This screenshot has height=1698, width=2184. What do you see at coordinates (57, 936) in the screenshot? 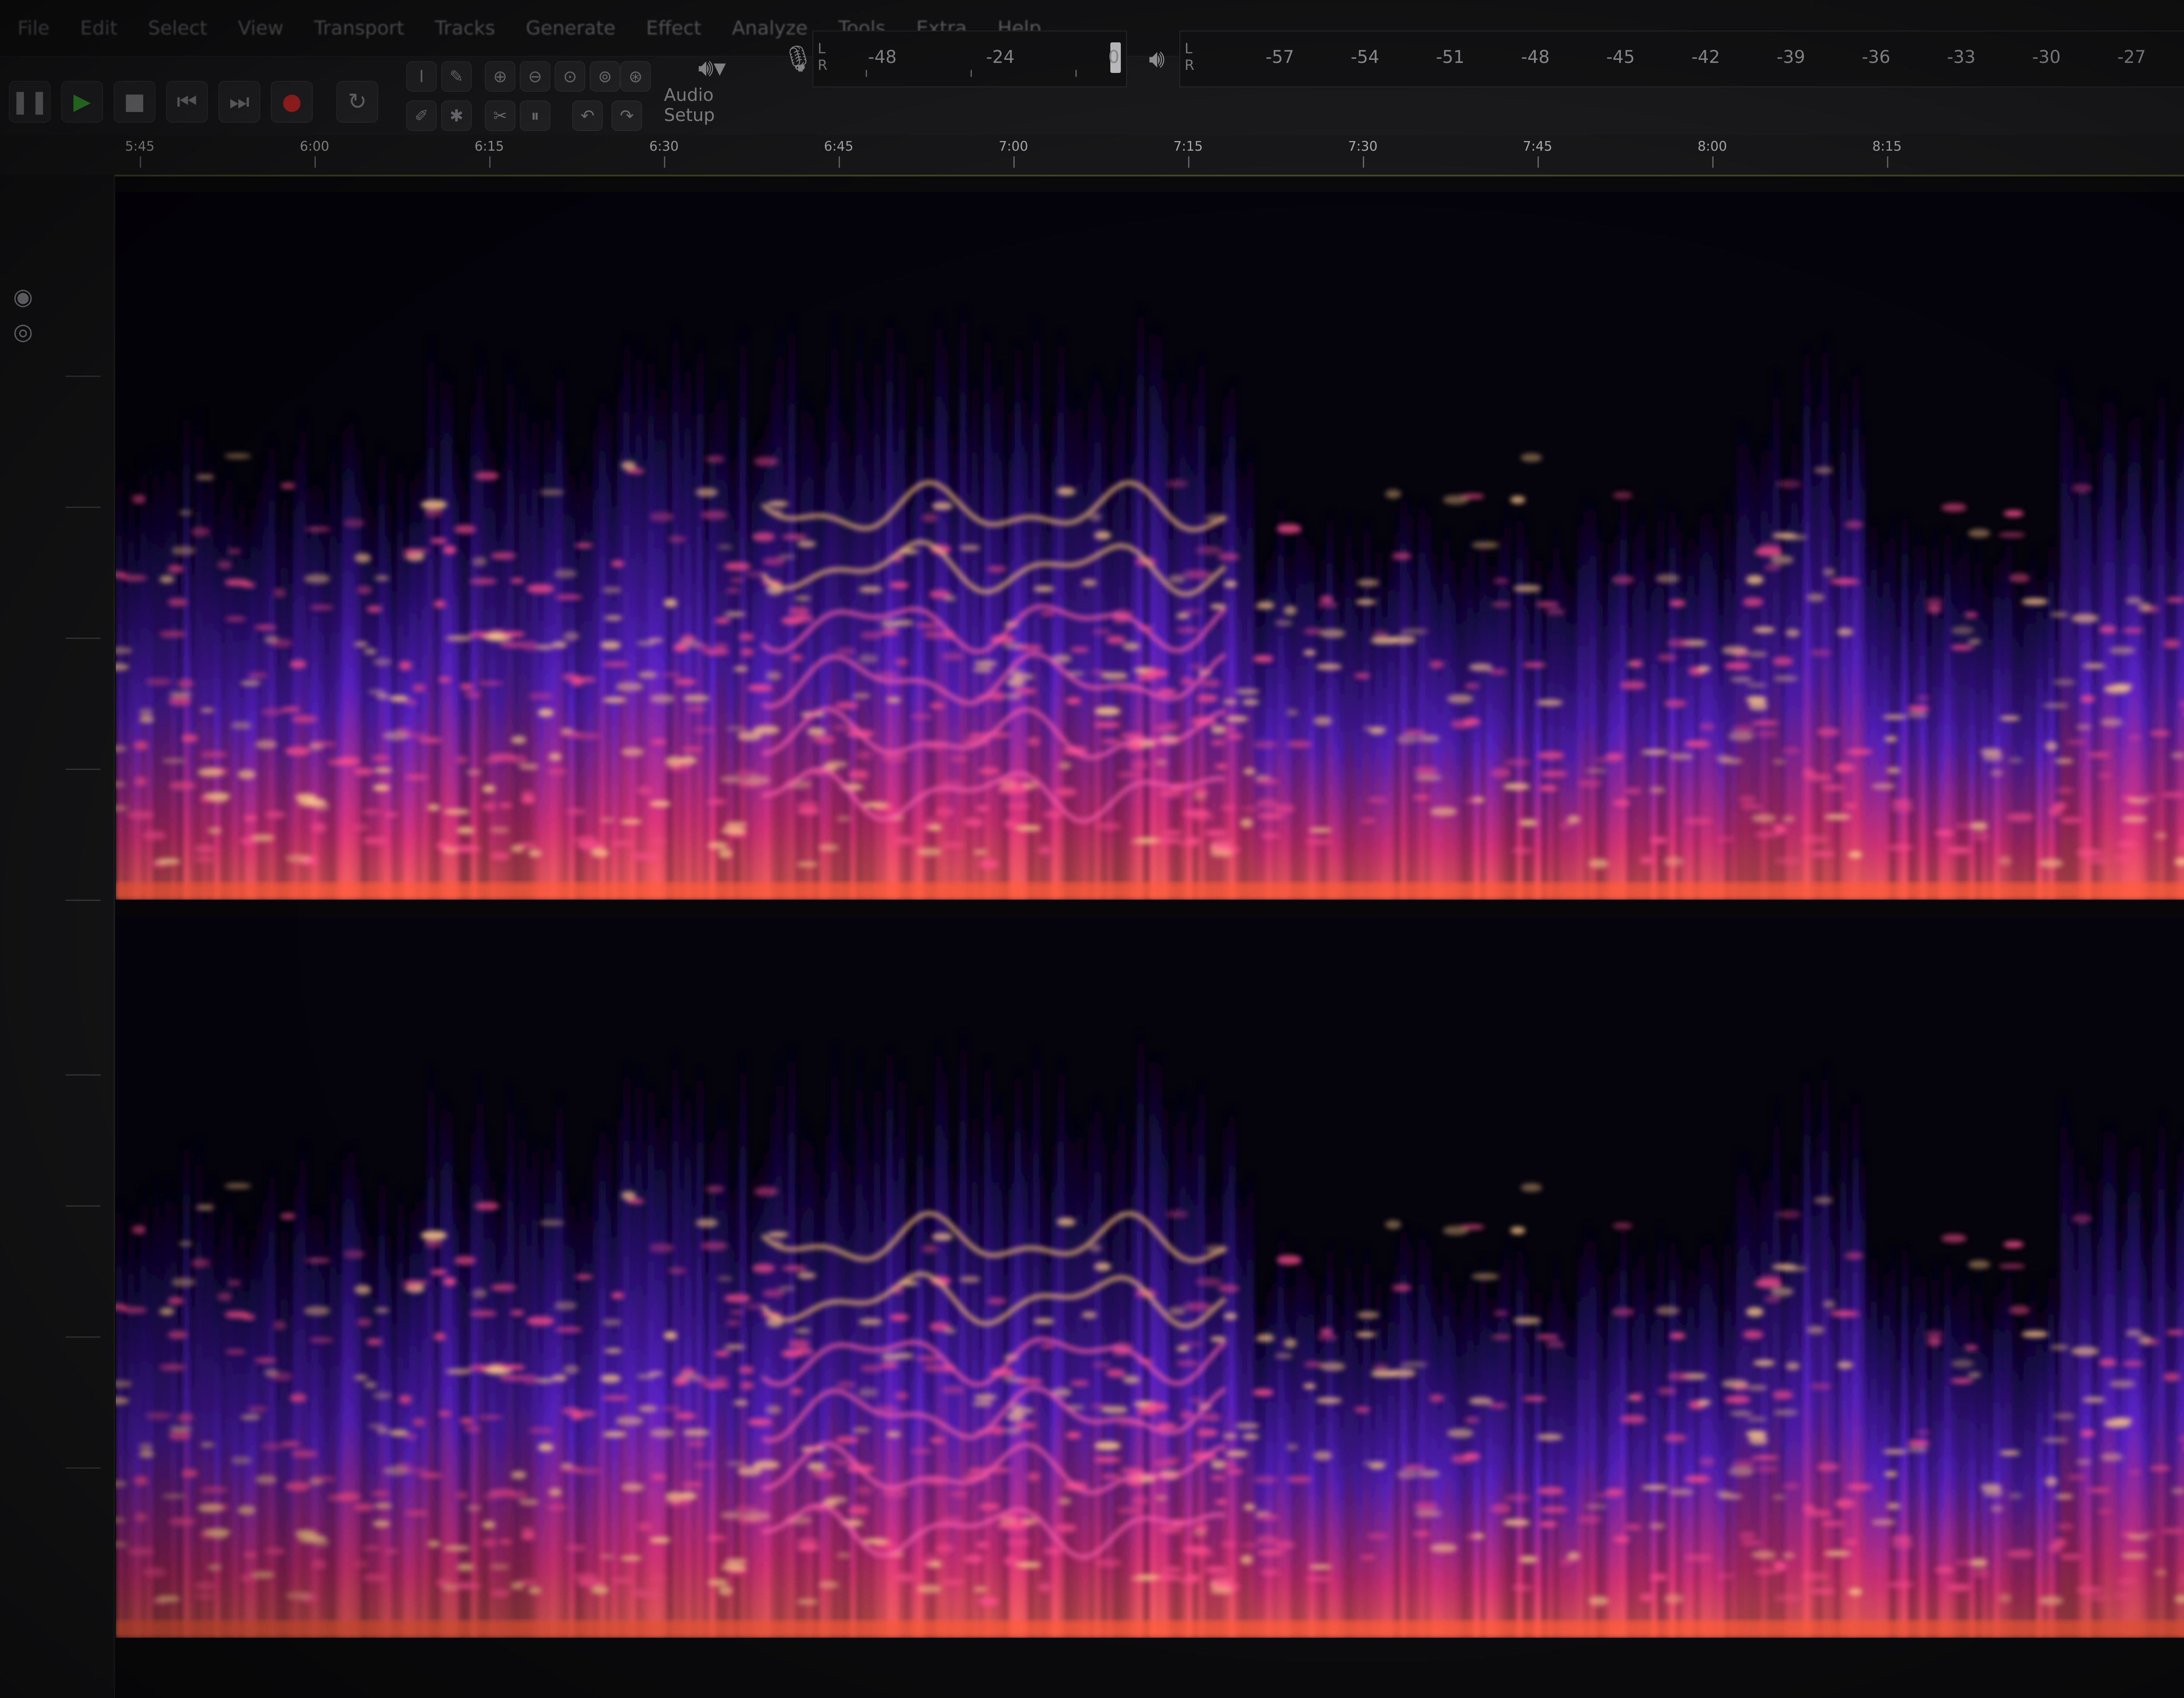
I see `track-control-panel: ◉ ◎` at bounding box center [57, 936].